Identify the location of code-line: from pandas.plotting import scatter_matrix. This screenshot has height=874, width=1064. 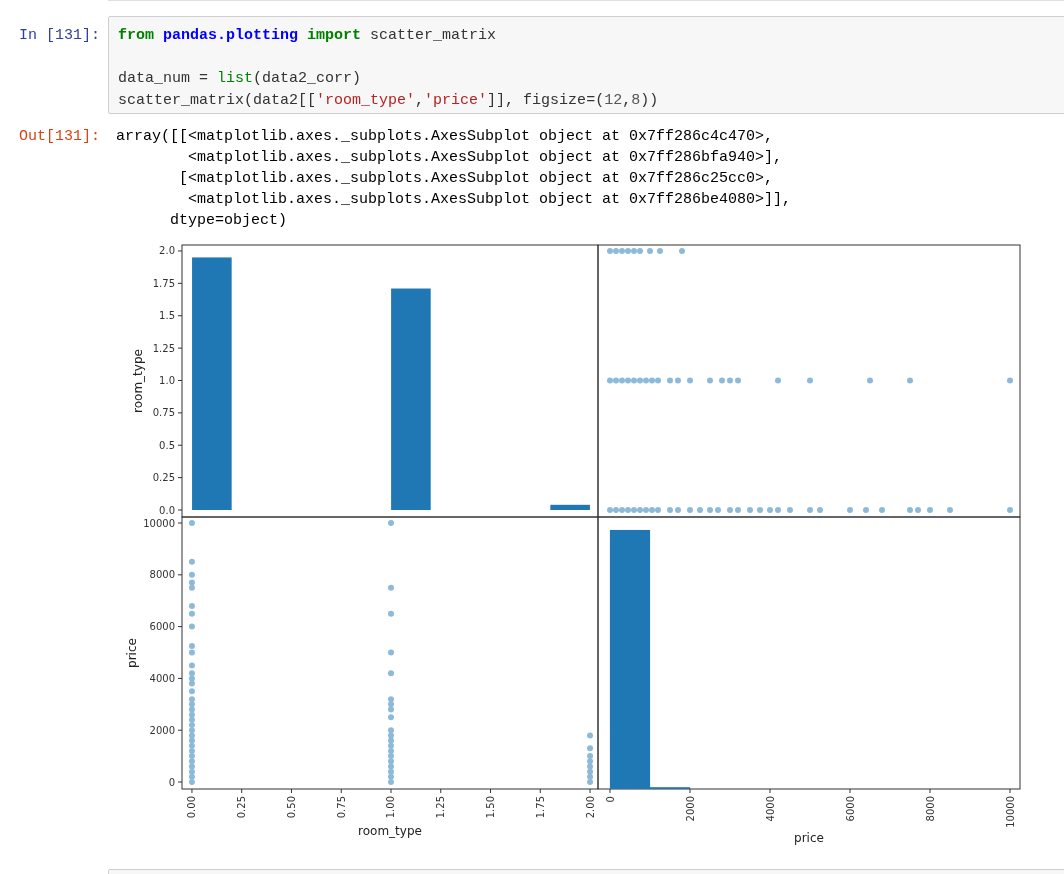
(308, 36).